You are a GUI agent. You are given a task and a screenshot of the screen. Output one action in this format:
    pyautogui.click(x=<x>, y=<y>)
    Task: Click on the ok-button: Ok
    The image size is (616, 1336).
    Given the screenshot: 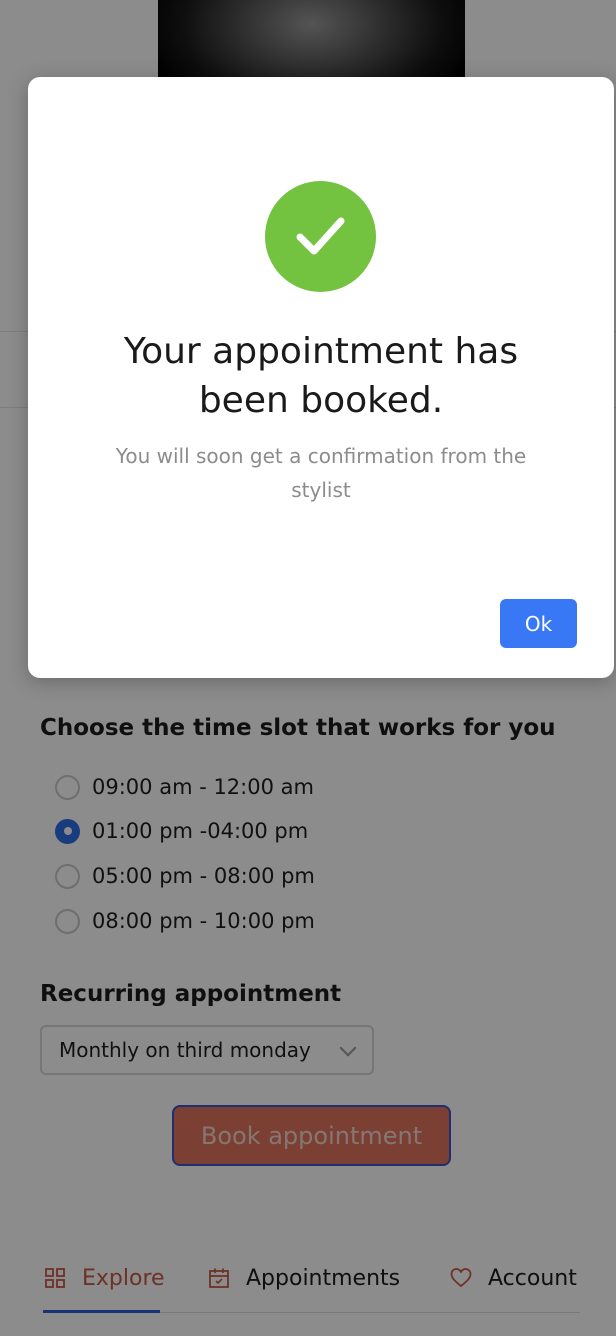 What is the action you would take?
    pyautogui.click(x=538, y=623)
    